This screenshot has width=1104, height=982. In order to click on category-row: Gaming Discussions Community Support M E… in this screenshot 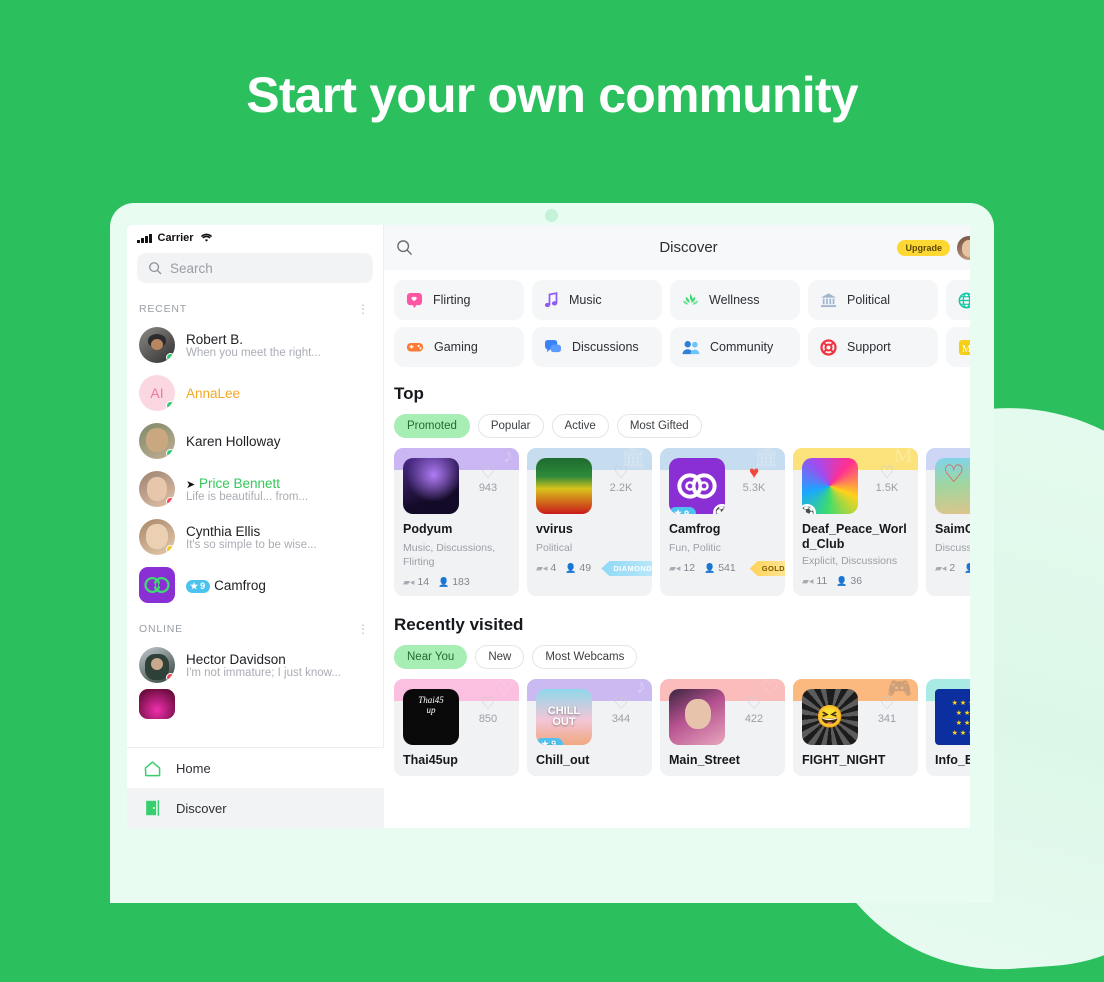, I will do `click(693, 347)`.